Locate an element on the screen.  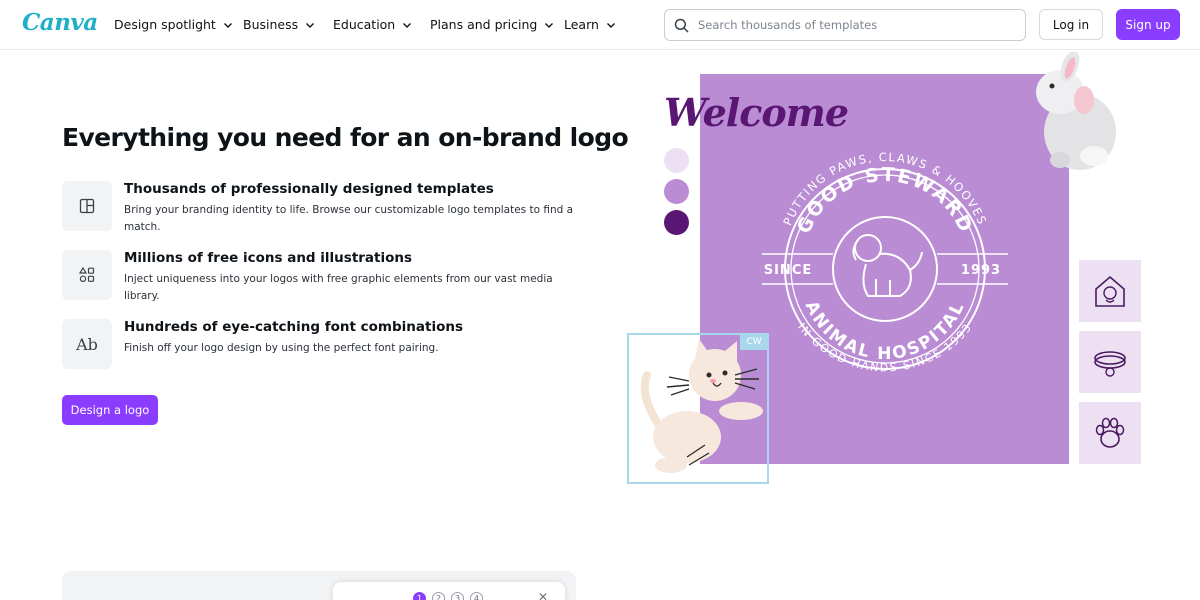
font-ab-icon: Ab is located at coordinates (87, 344).